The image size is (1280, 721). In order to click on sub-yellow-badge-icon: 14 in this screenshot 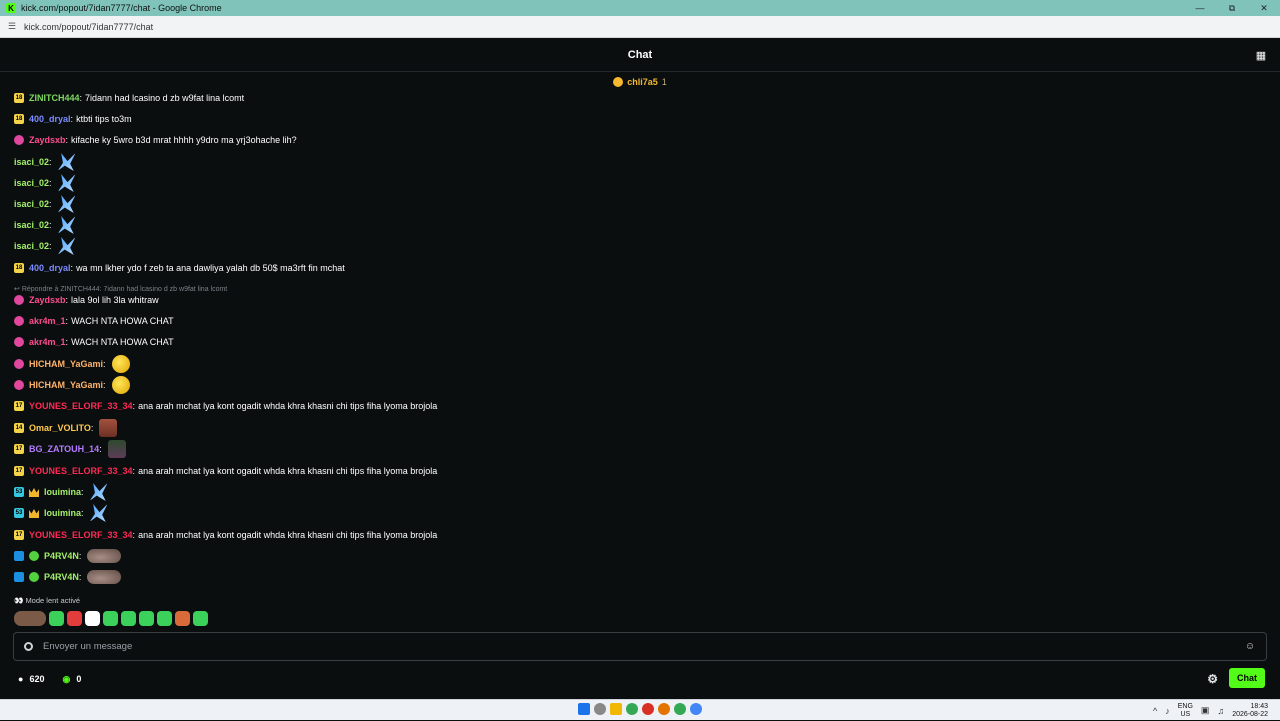, I will do `click(19, 428)`.